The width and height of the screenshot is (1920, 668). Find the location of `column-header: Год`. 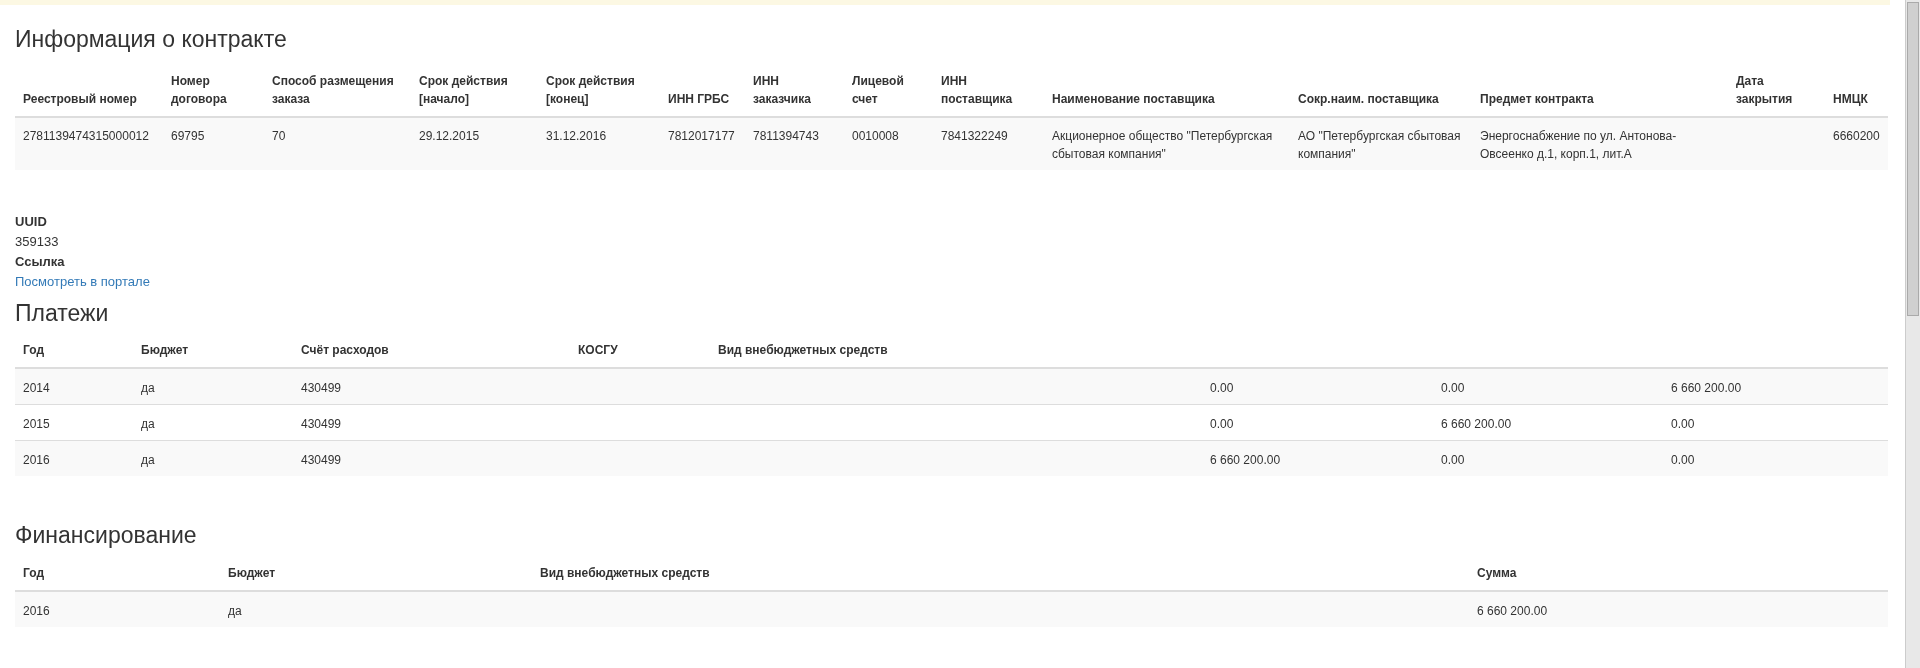

column-header: Год is located at coordinates (117, 574).